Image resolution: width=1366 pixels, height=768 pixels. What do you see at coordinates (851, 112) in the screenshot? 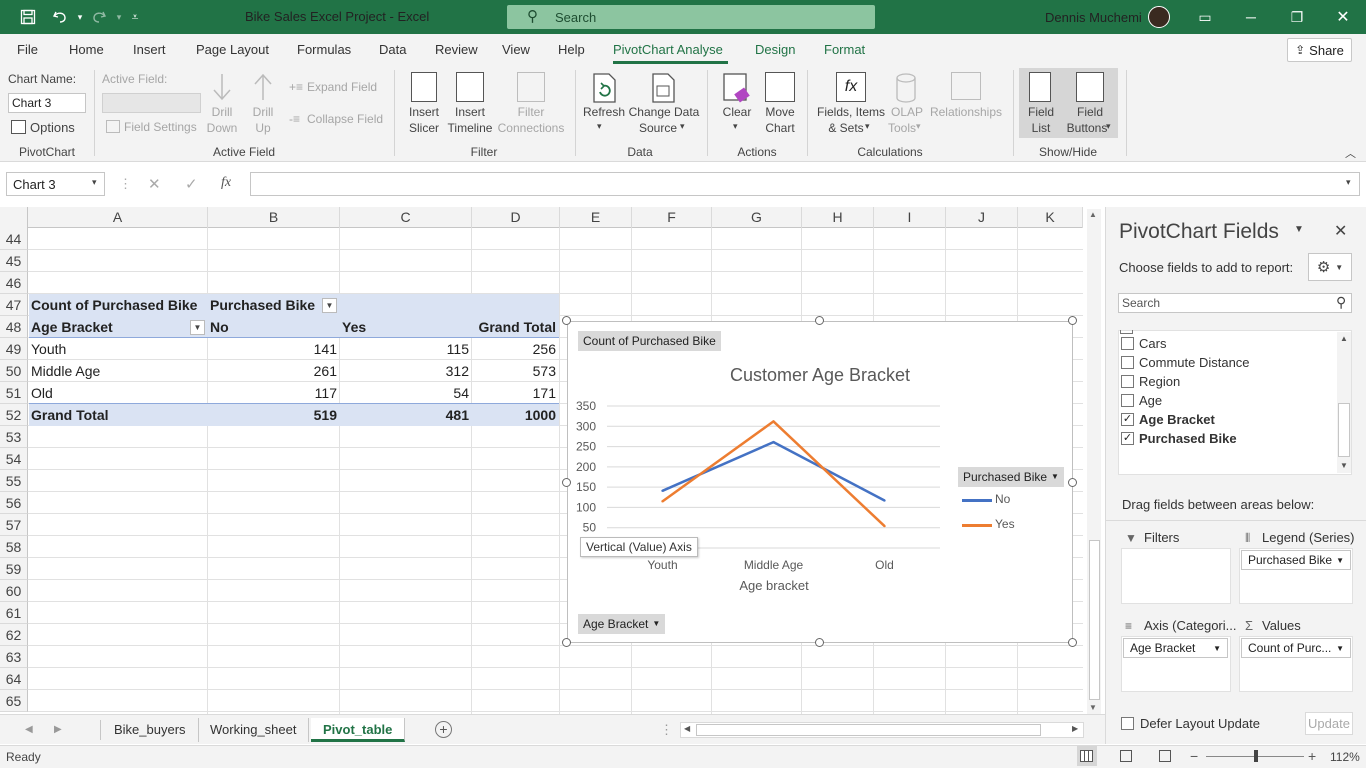
I see `fields-items-sets-button: Fields, Items` at bounding box center [851, 112].